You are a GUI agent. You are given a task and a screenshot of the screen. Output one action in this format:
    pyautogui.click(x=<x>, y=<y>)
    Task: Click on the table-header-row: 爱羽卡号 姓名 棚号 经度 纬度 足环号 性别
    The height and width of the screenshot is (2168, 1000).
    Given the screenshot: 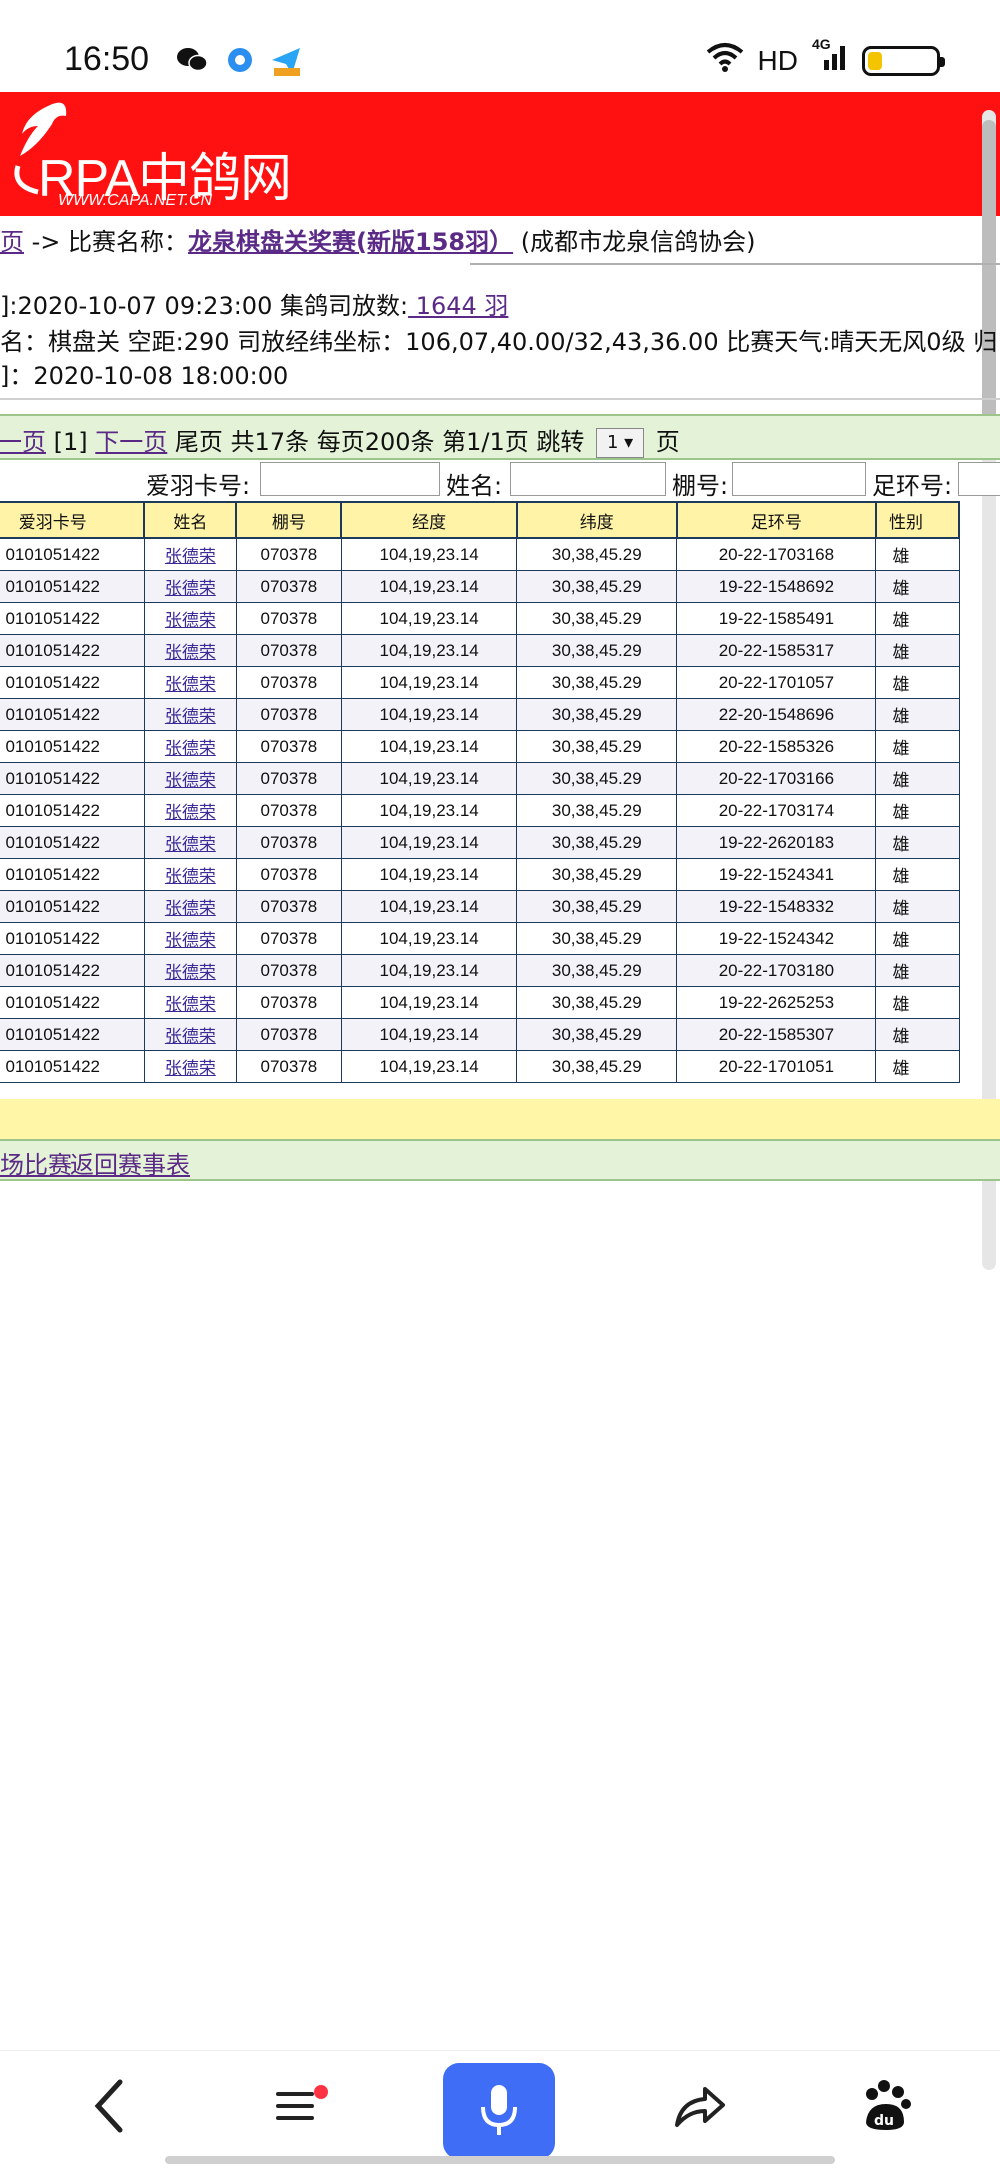 What is the action you would take?
    pyautogui.click(x=480, y=520)
    